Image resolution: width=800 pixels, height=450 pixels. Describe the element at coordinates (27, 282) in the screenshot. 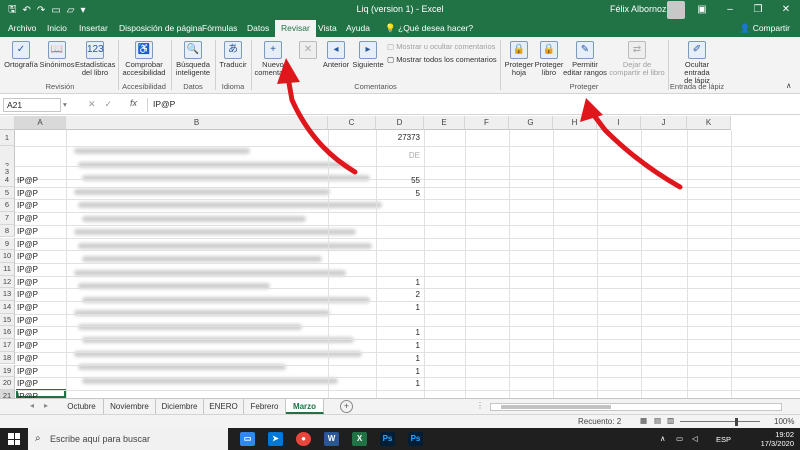

I see `cell-a11: IP@P` at that location.